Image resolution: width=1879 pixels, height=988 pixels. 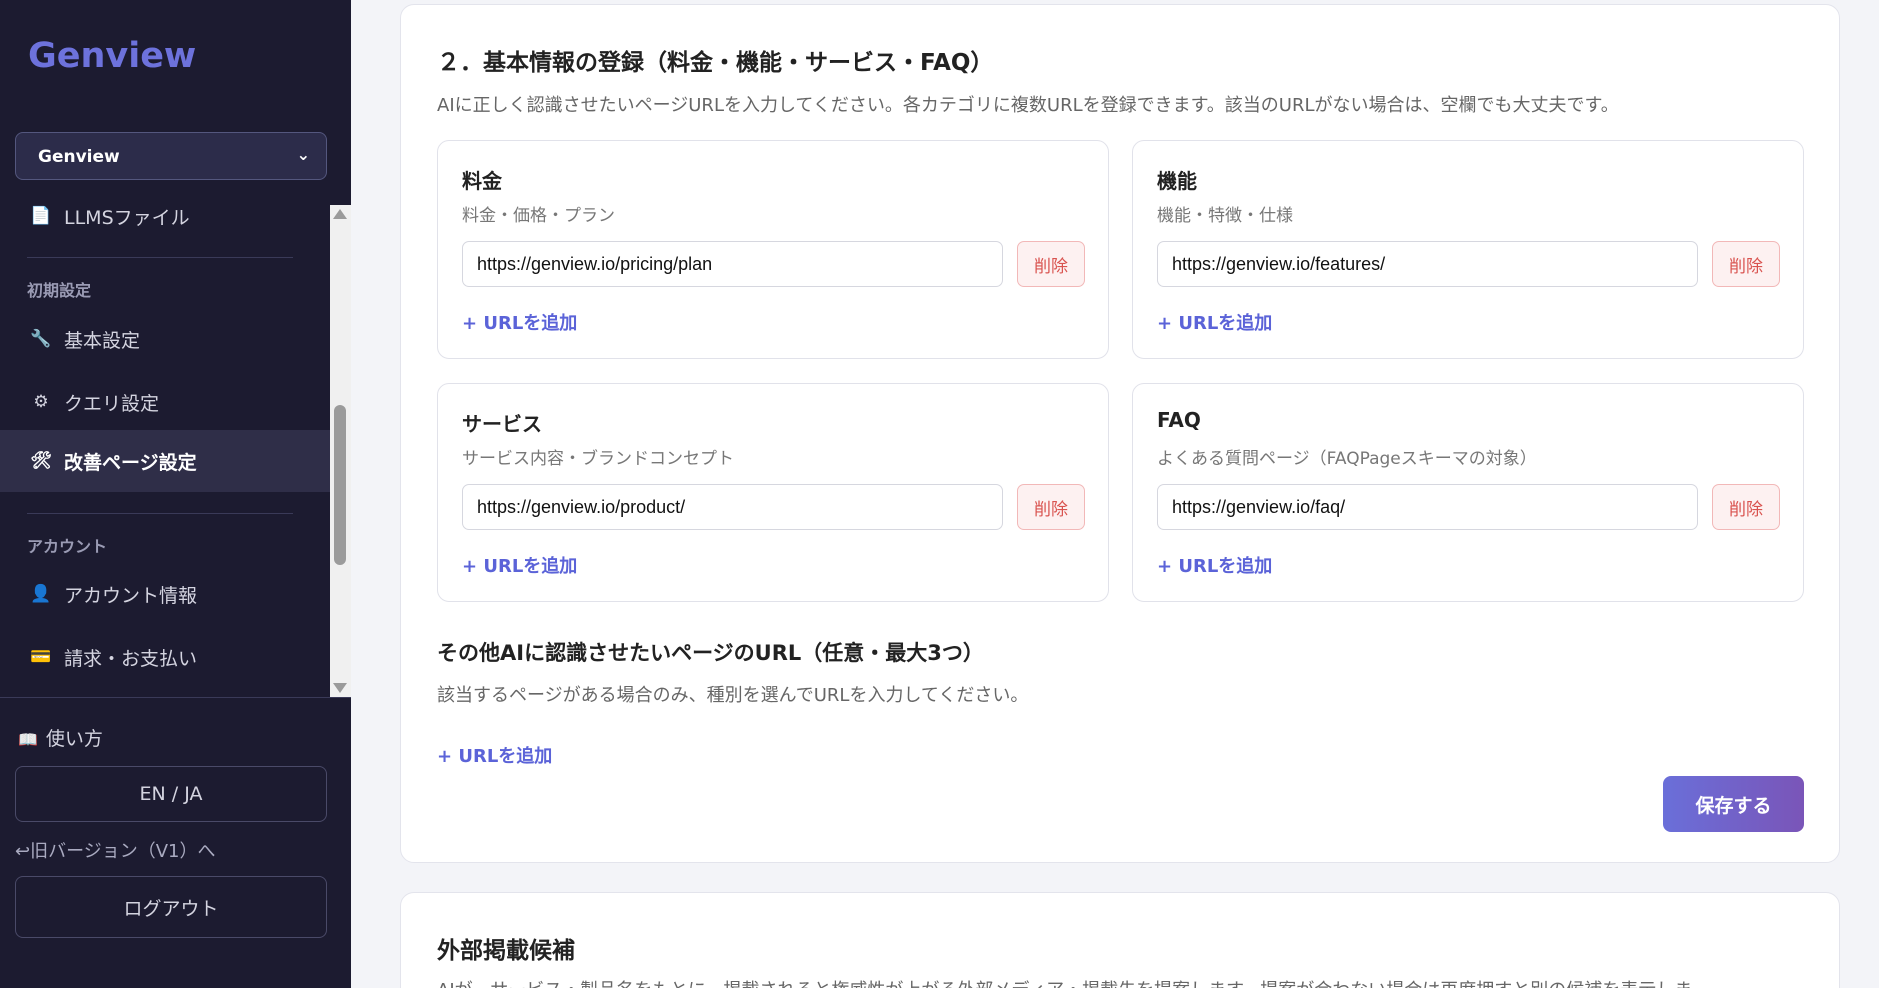 What do you see at coordinates (538, 216) in the screenshot?
I see `category-subtitle: 料金・価格・プラン` at bounding box center [538, 216].